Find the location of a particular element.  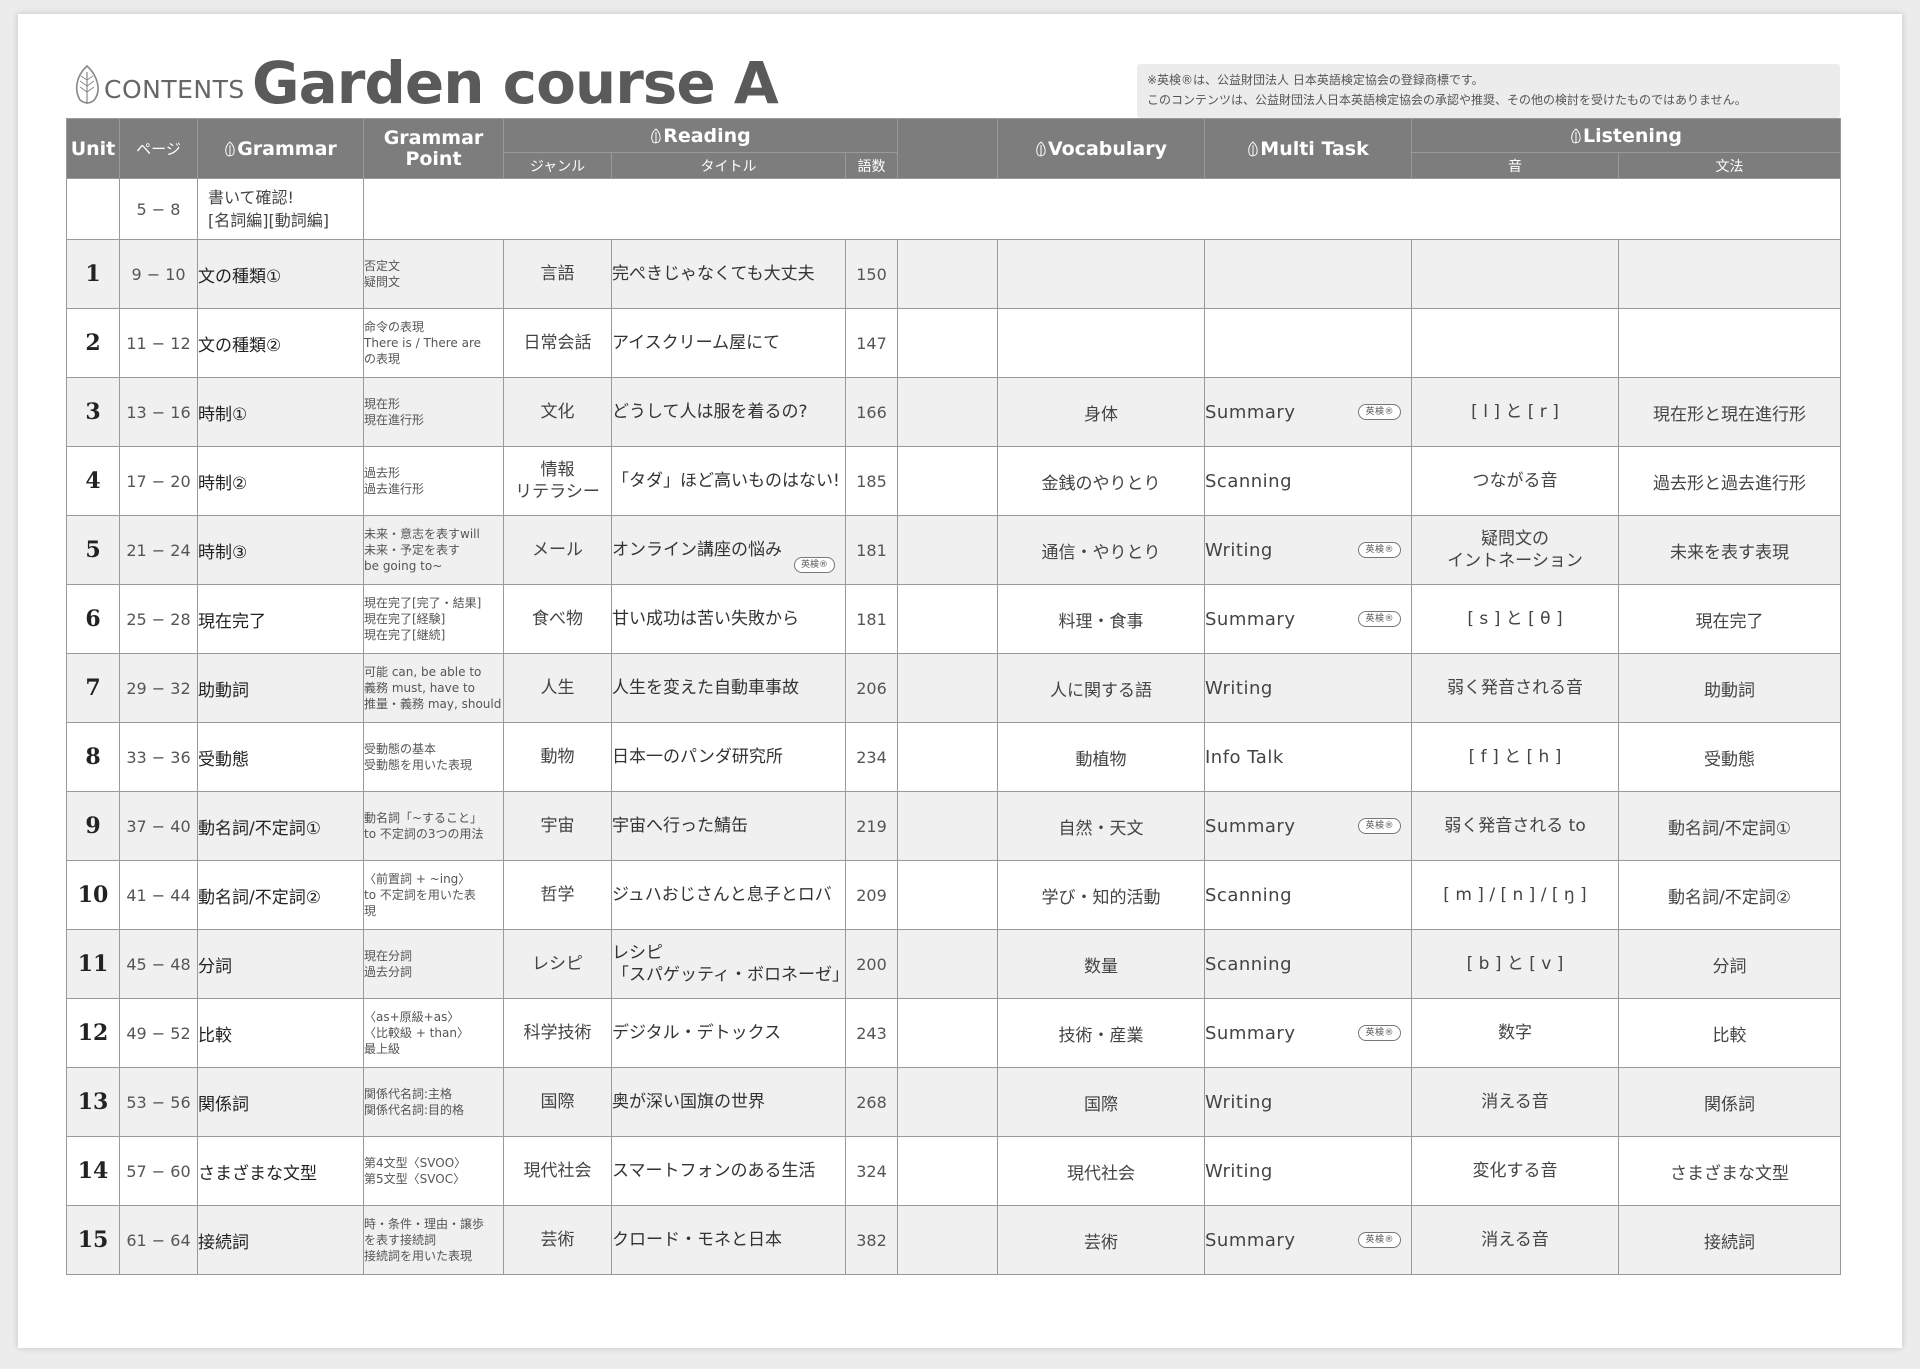

contents-heading: CONTENTS is located at coordinates (158, 85).